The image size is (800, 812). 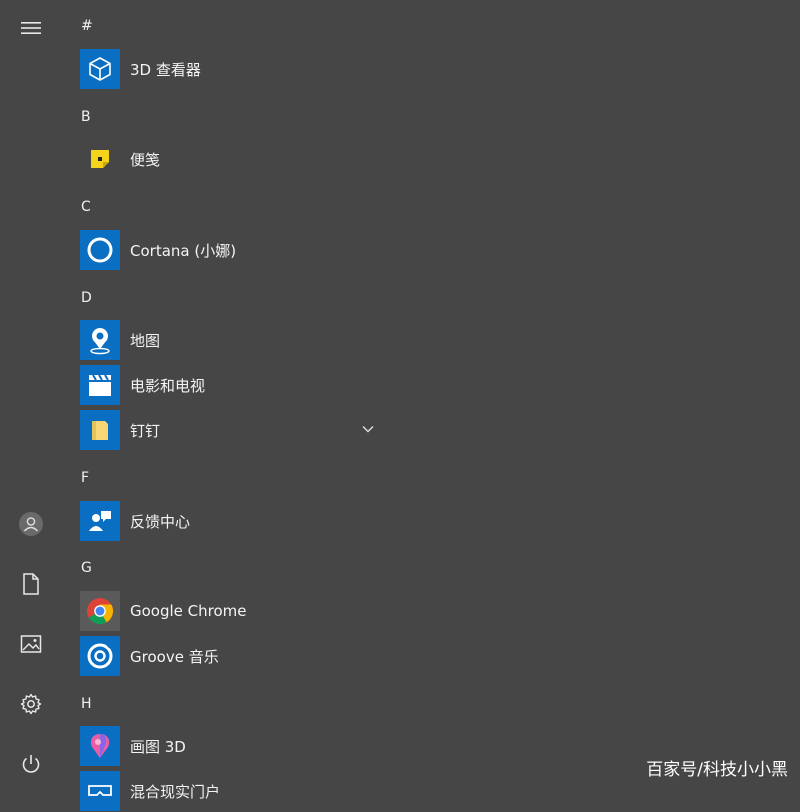 What do you see at coordinates (240, 791) in the screenshot?
I see `app-mixed-reality-portal: 混合现实门户` at bounding box center [240, 791].